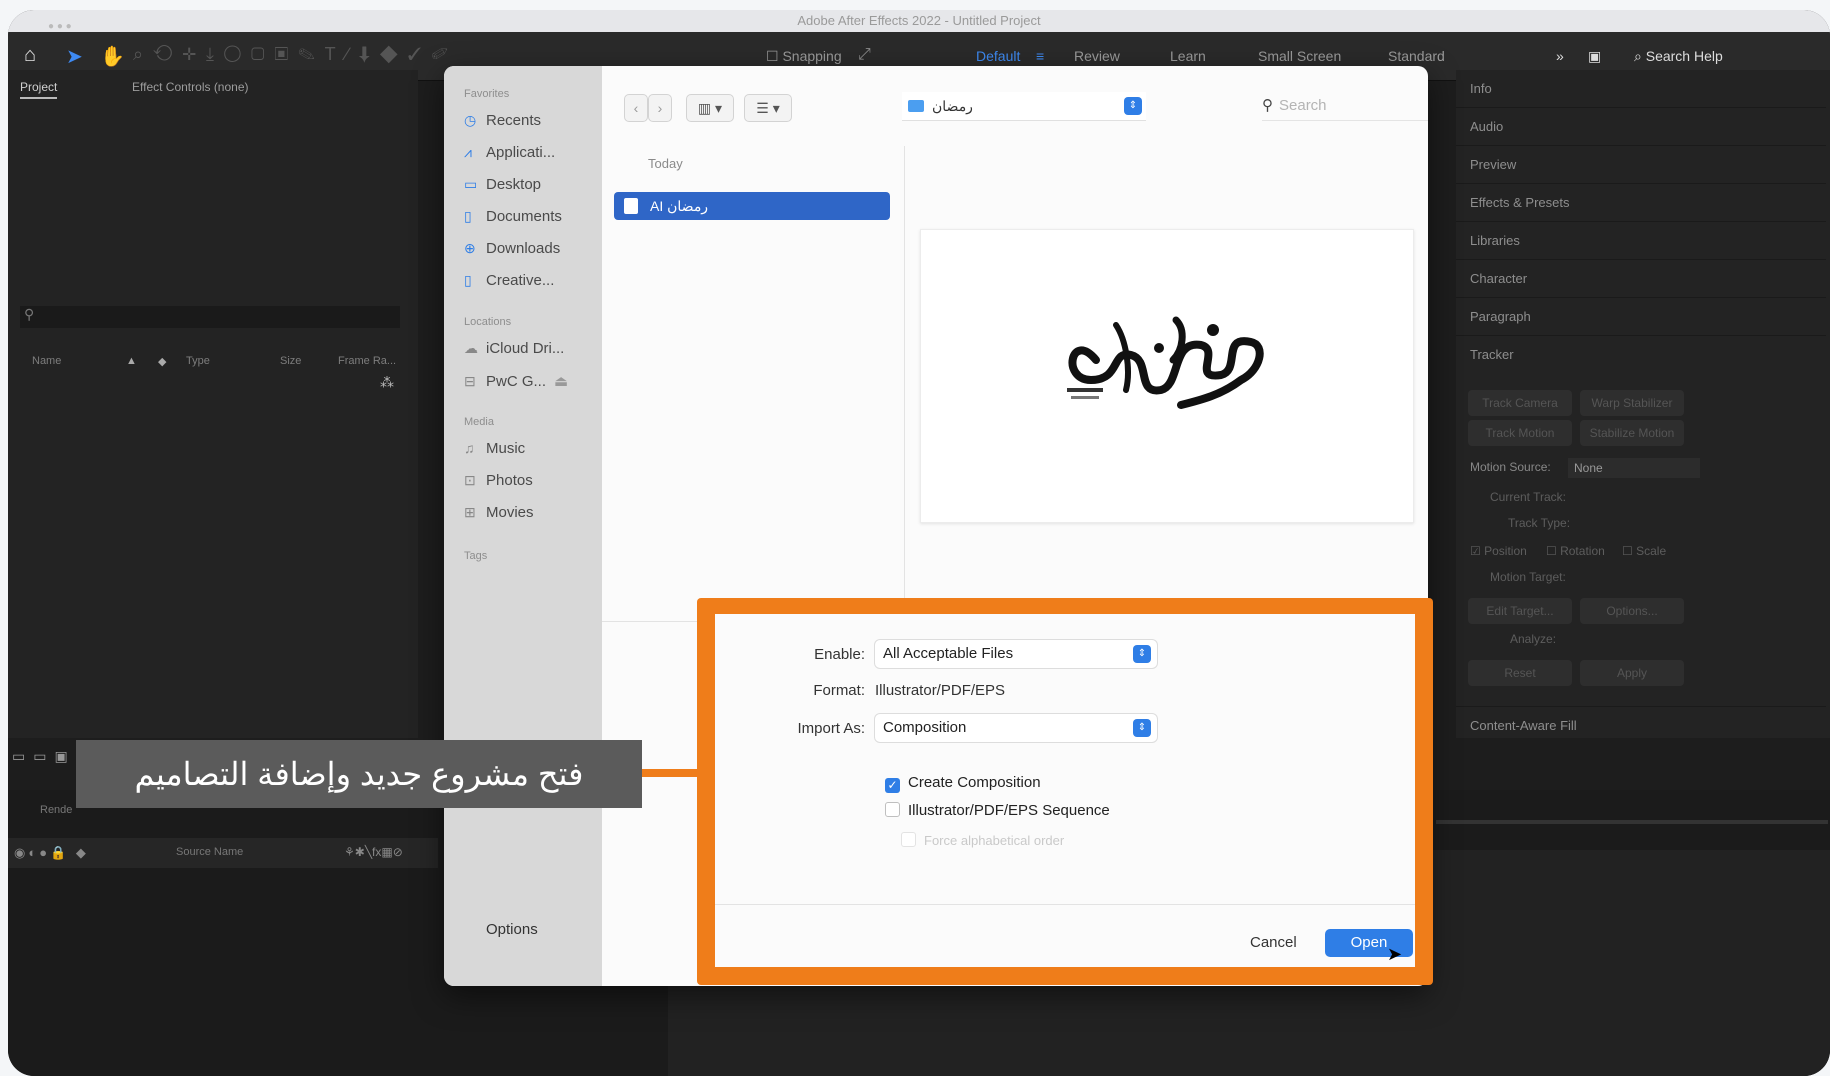 The height and width of the screenshot is (1076, 1830). Describe the element at coordinates (516, 381) in the screenshot. I see `sidebar-item-pwc: ⊟ PwC G... ⏏` at that location.